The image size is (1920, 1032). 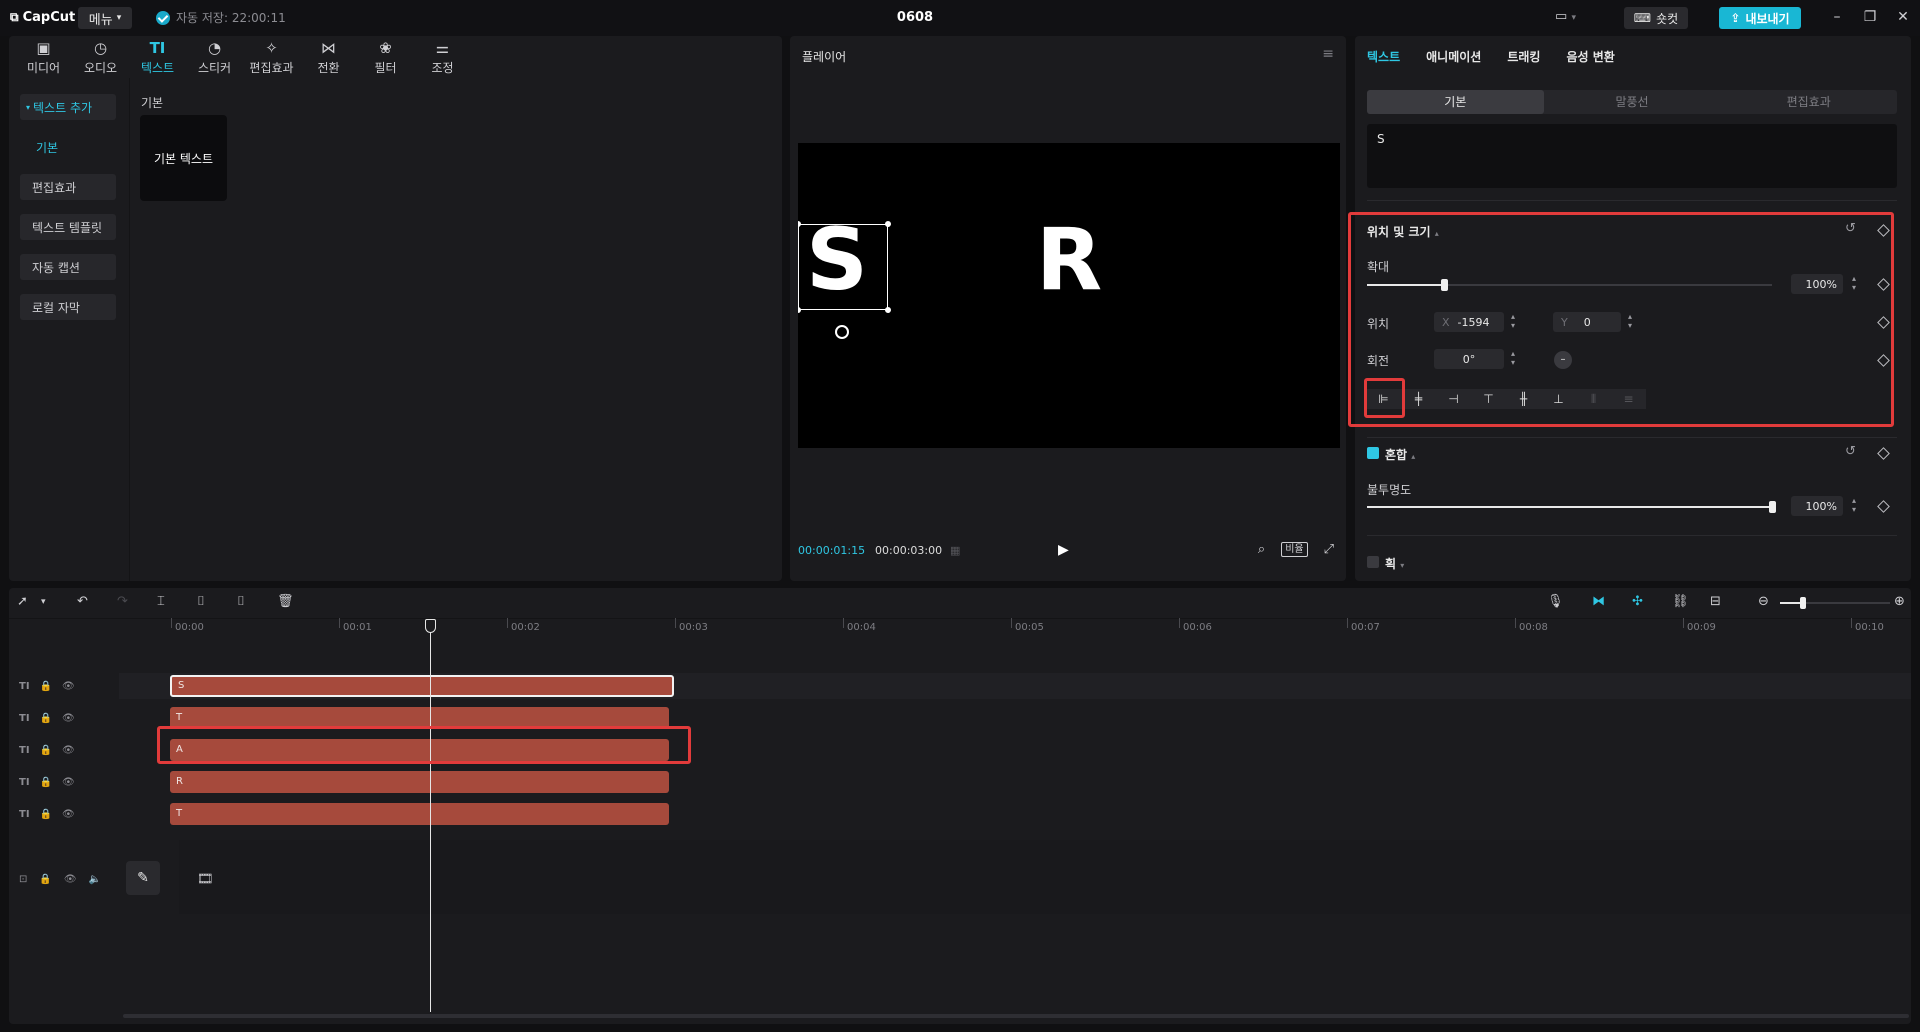 What do you see at coordinates (1261, 549) in the screenshot?
I see `zoom-fit-icon: ⌕` at bounding box center [1261, 549].